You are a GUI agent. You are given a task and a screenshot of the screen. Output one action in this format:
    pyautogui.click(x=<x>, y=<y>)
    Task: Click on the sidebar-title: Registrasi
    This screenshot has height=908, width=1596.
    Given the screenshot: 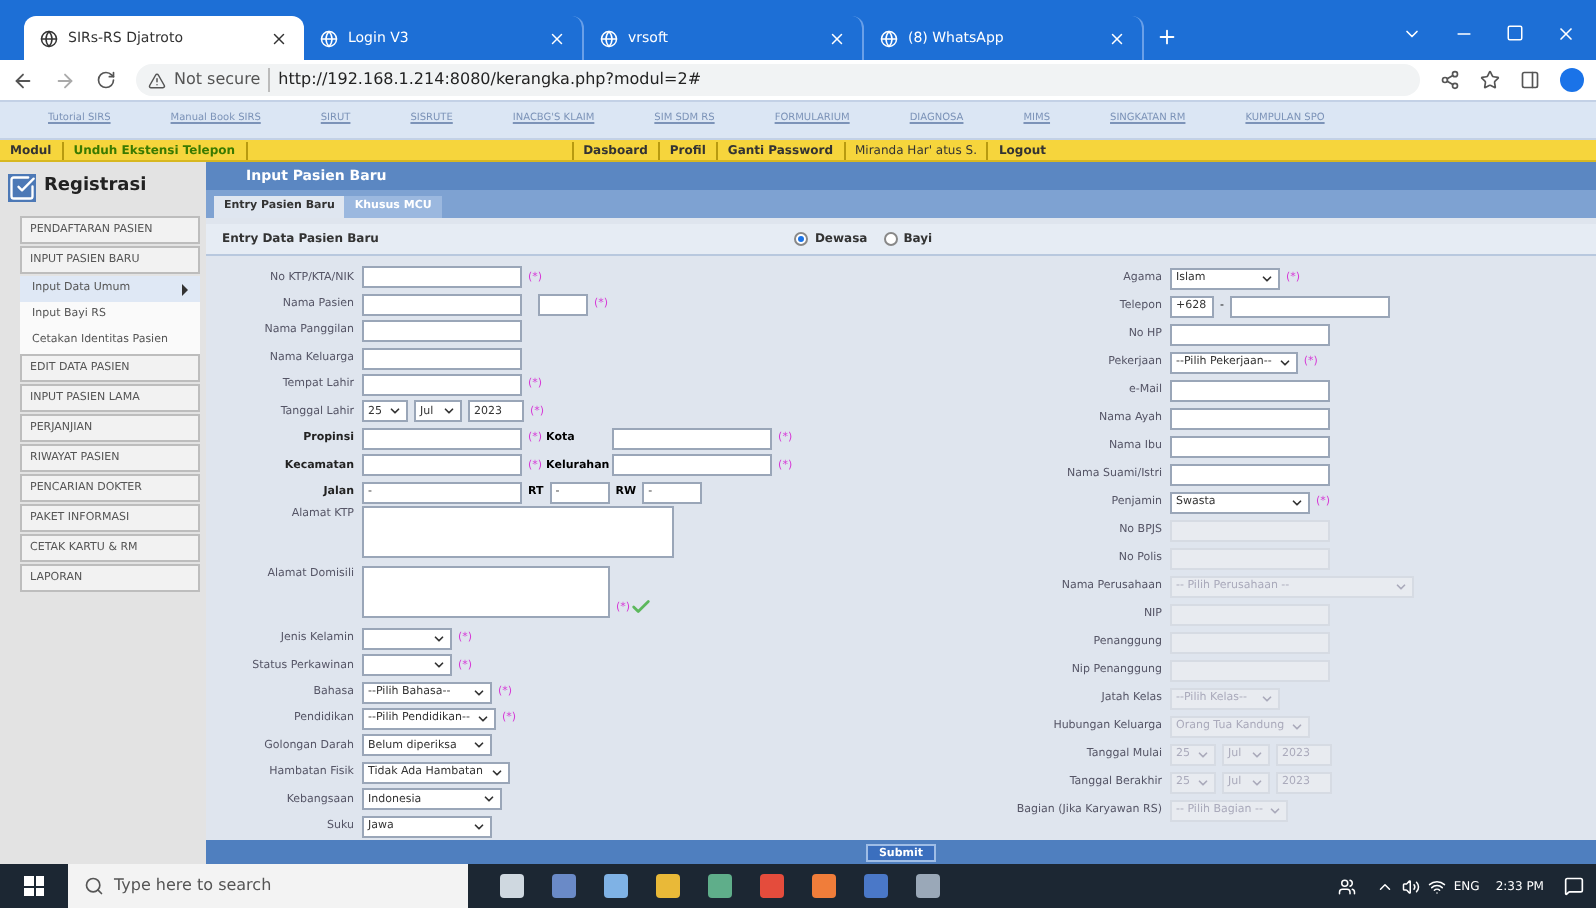 What is the action you would take?
    pyautogui.click(x=95, y=187)
    